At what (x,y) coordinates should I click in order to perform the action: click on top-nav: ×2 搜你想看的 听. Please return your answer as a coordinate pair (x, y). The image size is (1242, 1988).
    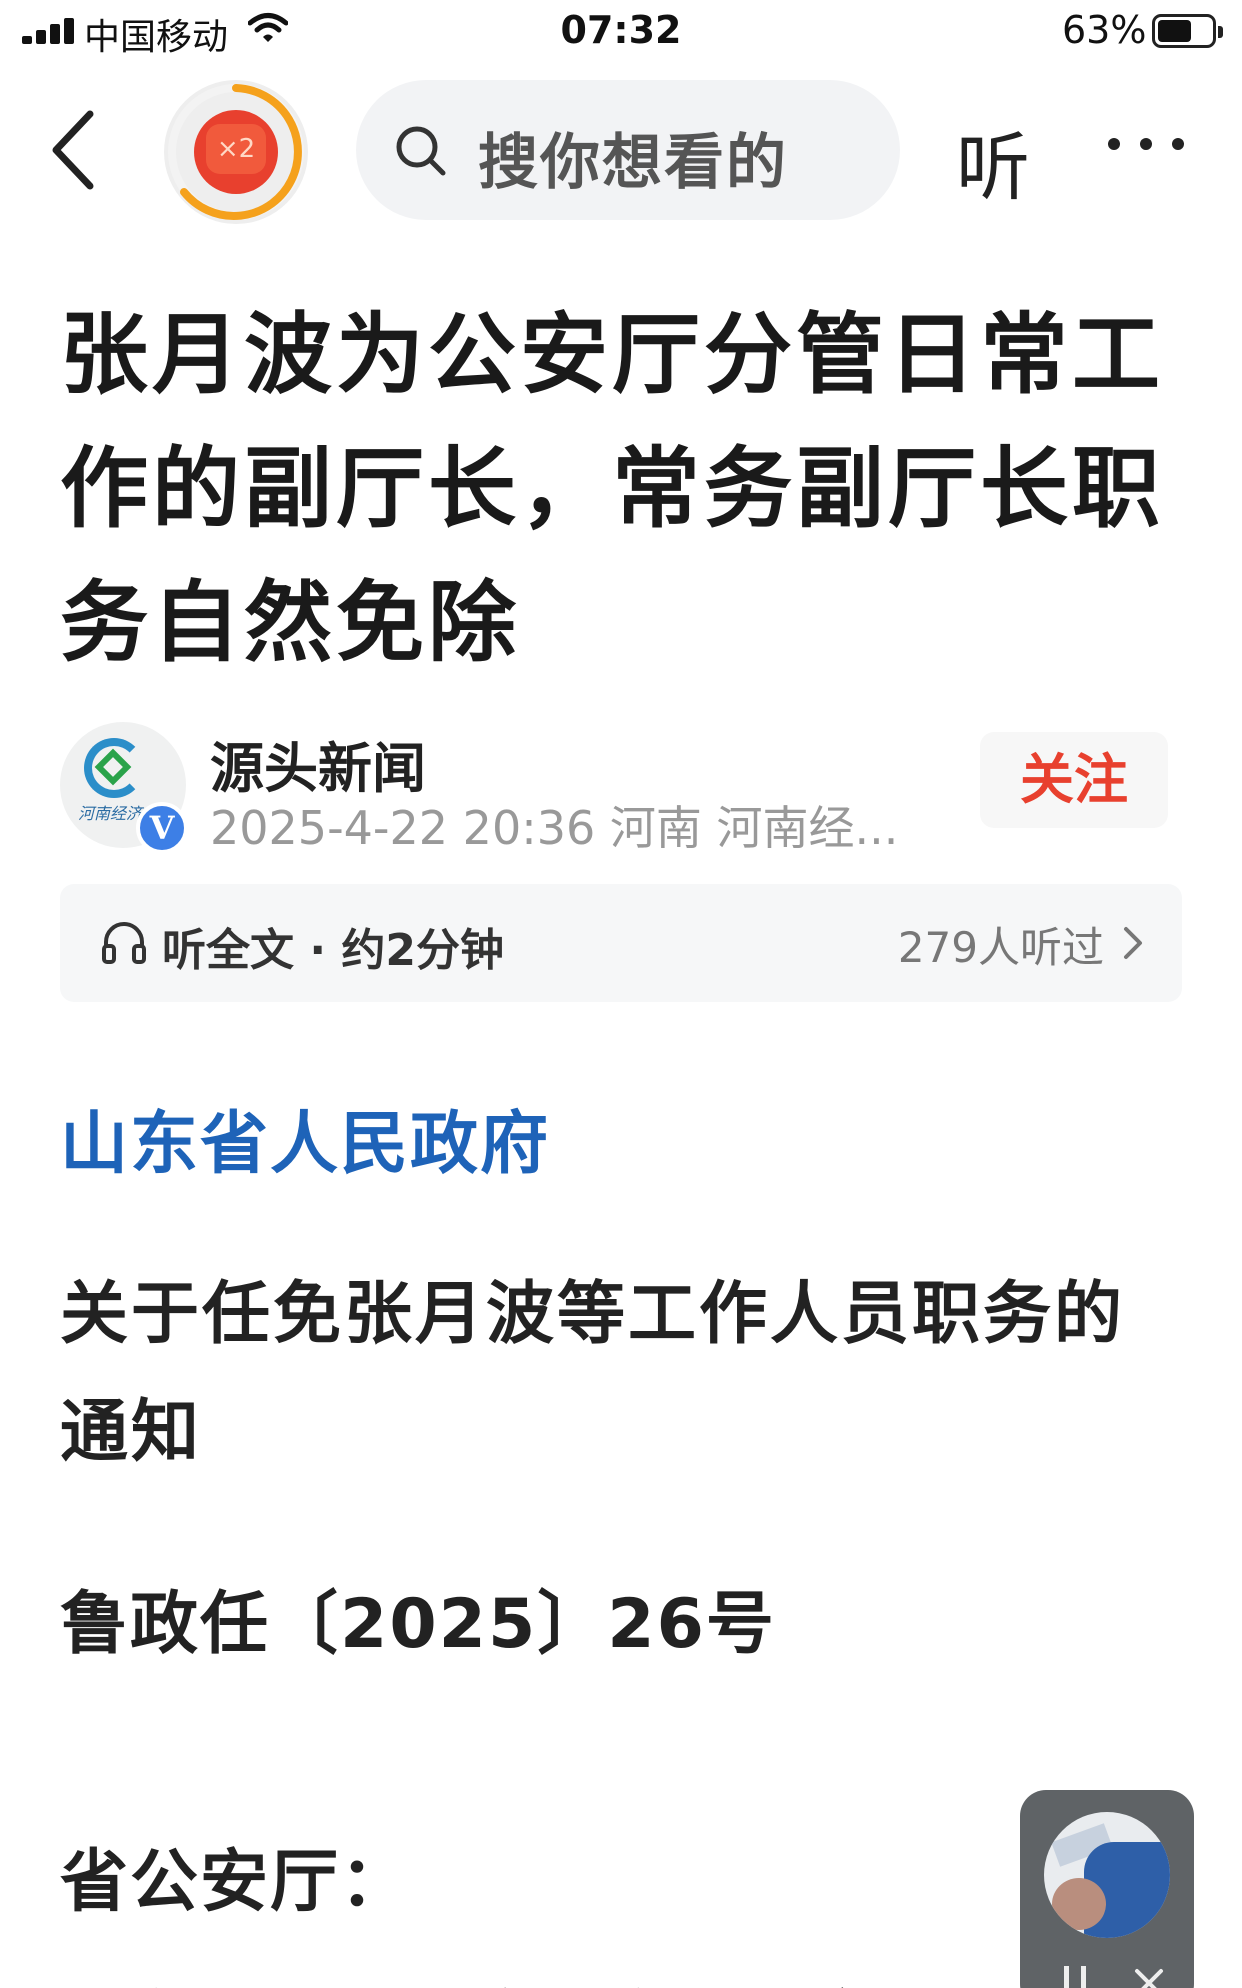
    Looking at the image, I should click on (621, 149).